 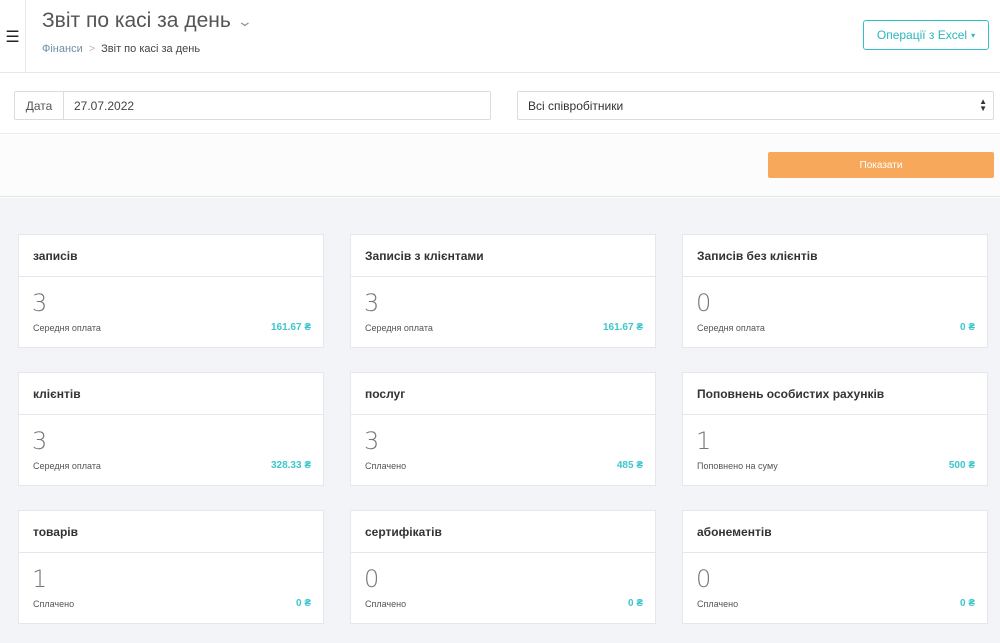 I want to click on stat-card: товарів 1 Сплачено 0 ₴, so click(x=171, y=567).